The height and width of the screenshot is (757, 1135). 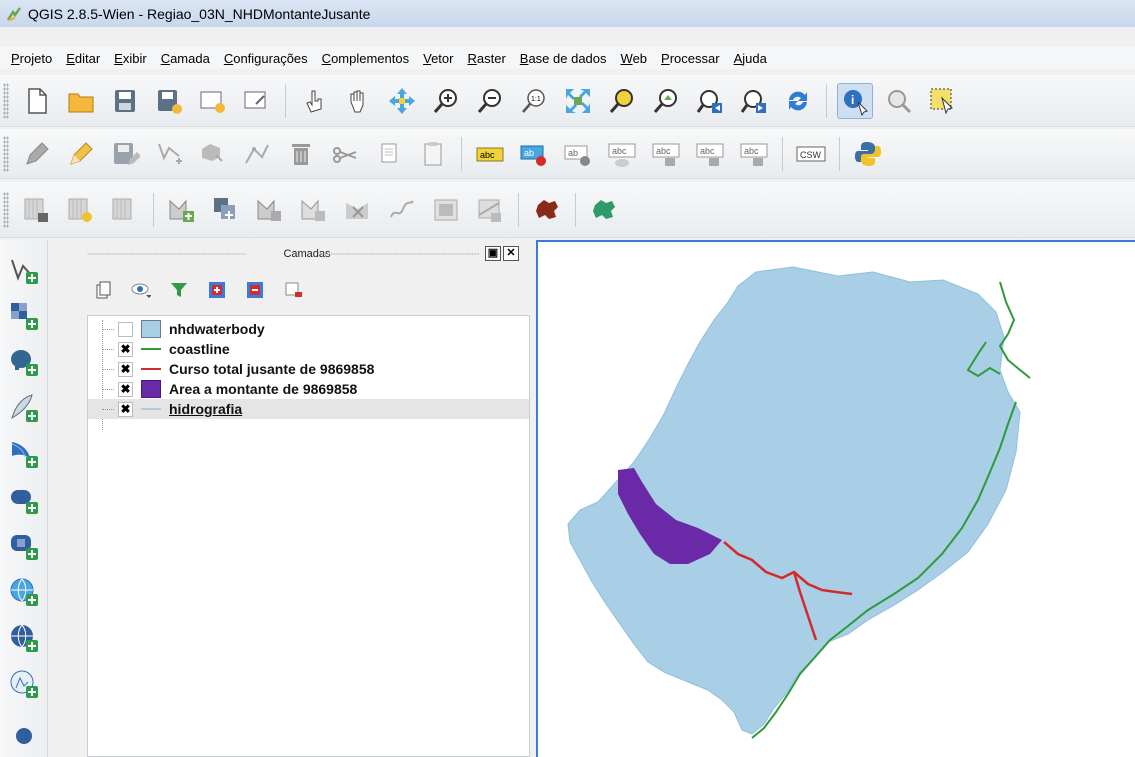 I want to click on add-wfs-layer-button, so click(x=24, y=638).